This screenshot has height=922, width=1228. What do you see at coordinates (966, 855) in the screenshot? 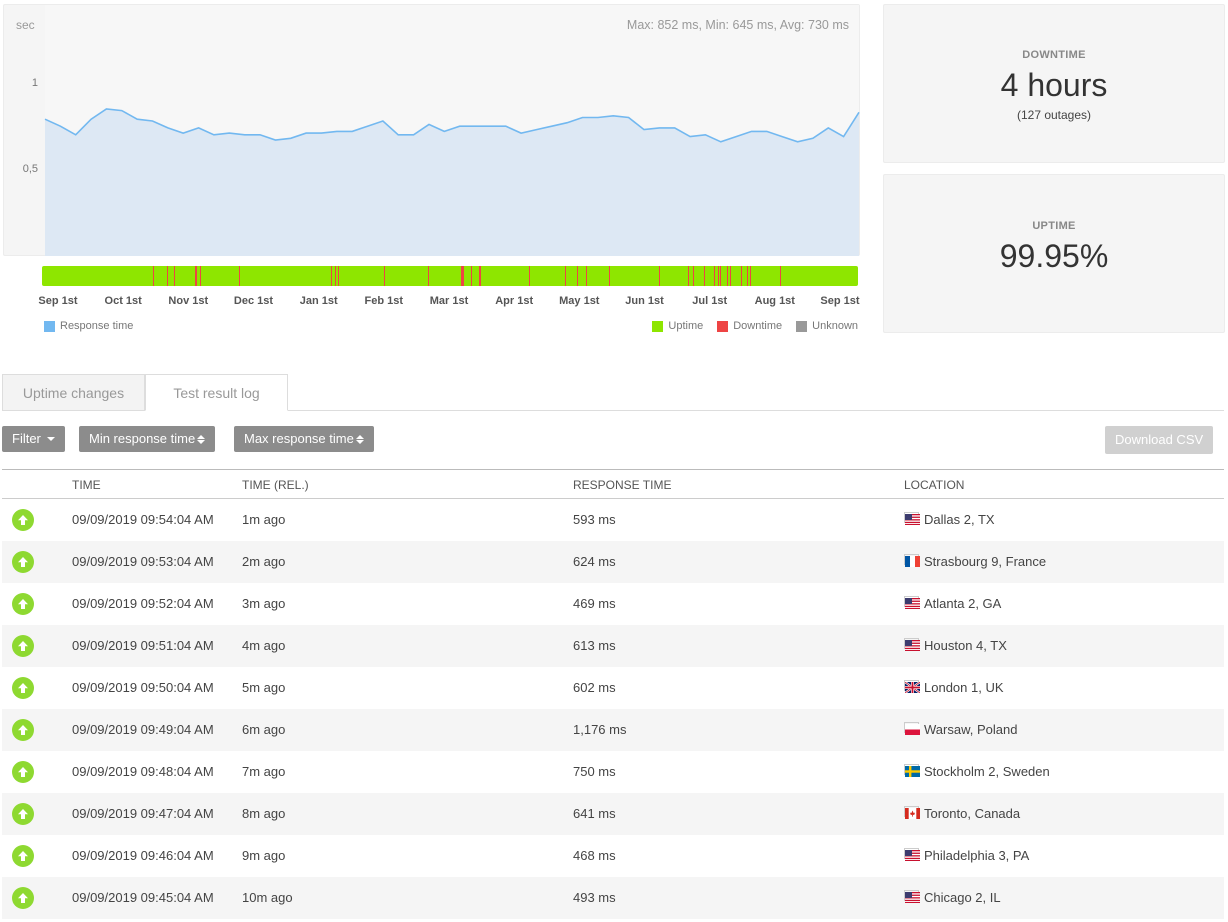
I see `cell-location: Philadelphia 3, PA` at bounding box center [966, 855].